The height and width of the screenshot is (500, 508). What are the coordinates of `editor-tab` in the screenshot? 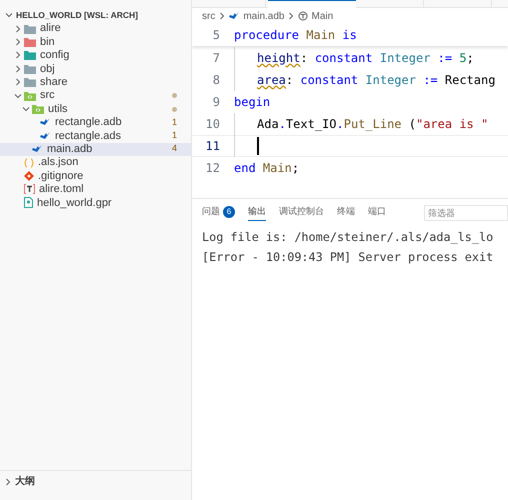 It's located at (312, 4).